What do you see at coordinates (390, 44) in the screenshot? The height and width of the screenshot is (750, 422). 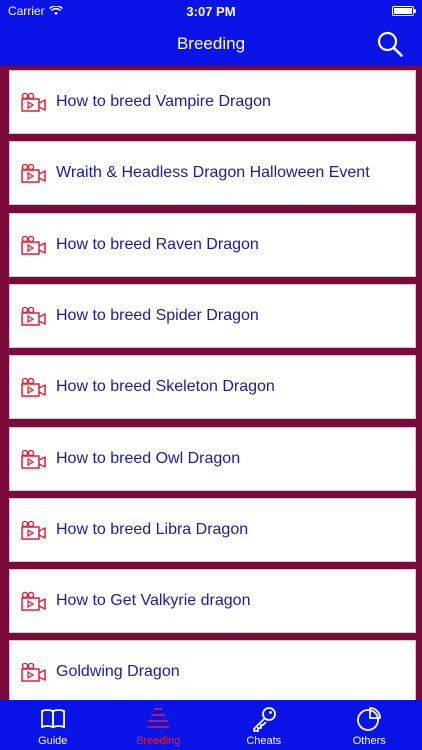 I see `search-icon` at bounding box center [390, 44].